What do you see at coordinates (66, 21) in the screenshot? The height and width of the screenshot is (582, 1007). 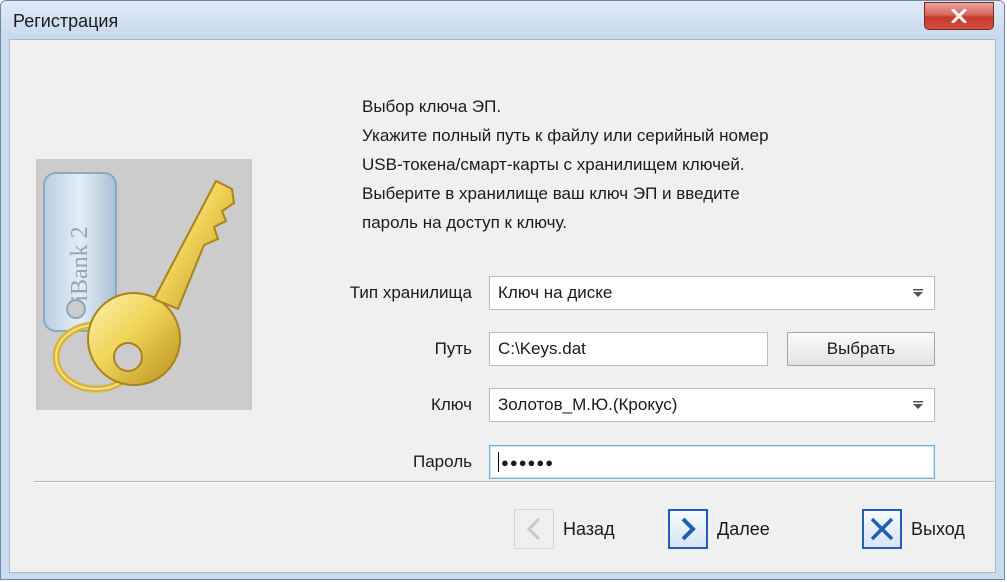 I see `window-title: Регистрация` at bounding box center [66, 21].